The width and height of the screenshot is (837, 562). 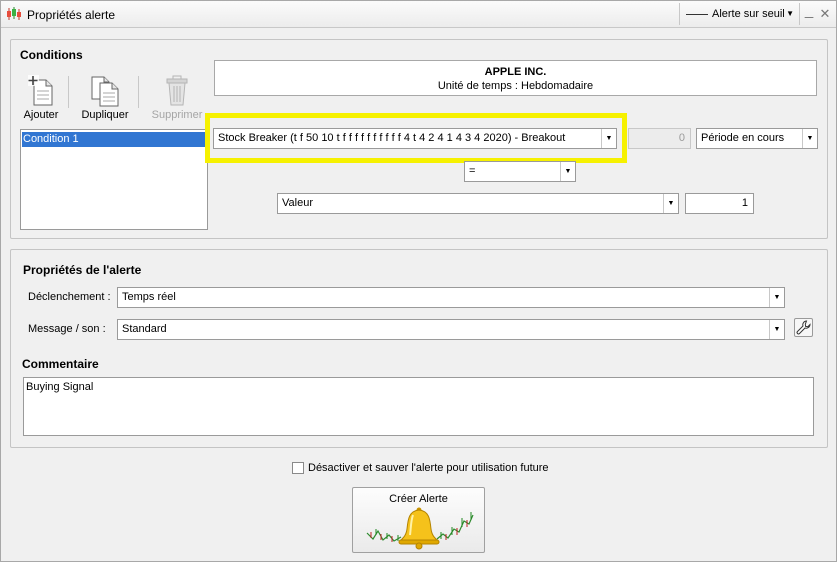 What do you see at coordinates (418, 406) in the screenshot?
I see `comment-textarea: Buying Signal` at bounding box center [418, 406].